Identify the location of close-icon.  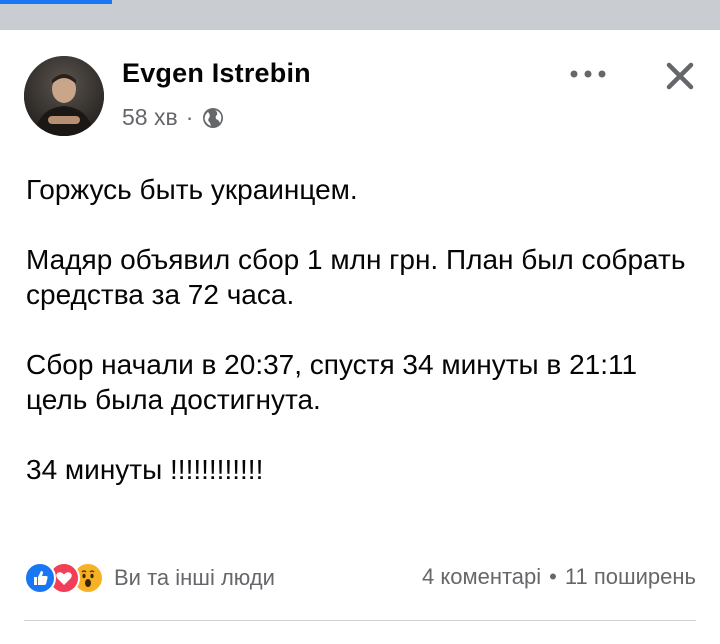
(680, 76).